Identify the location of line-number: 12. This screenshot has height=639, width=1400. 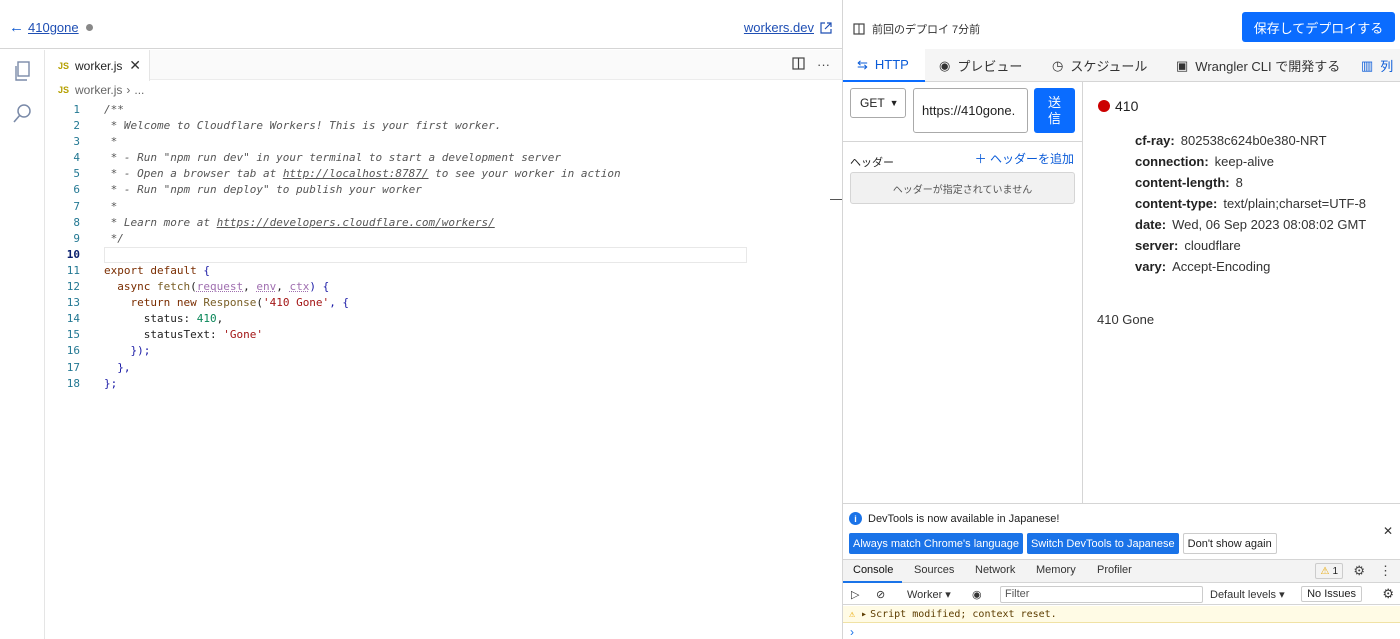
(73, 287).